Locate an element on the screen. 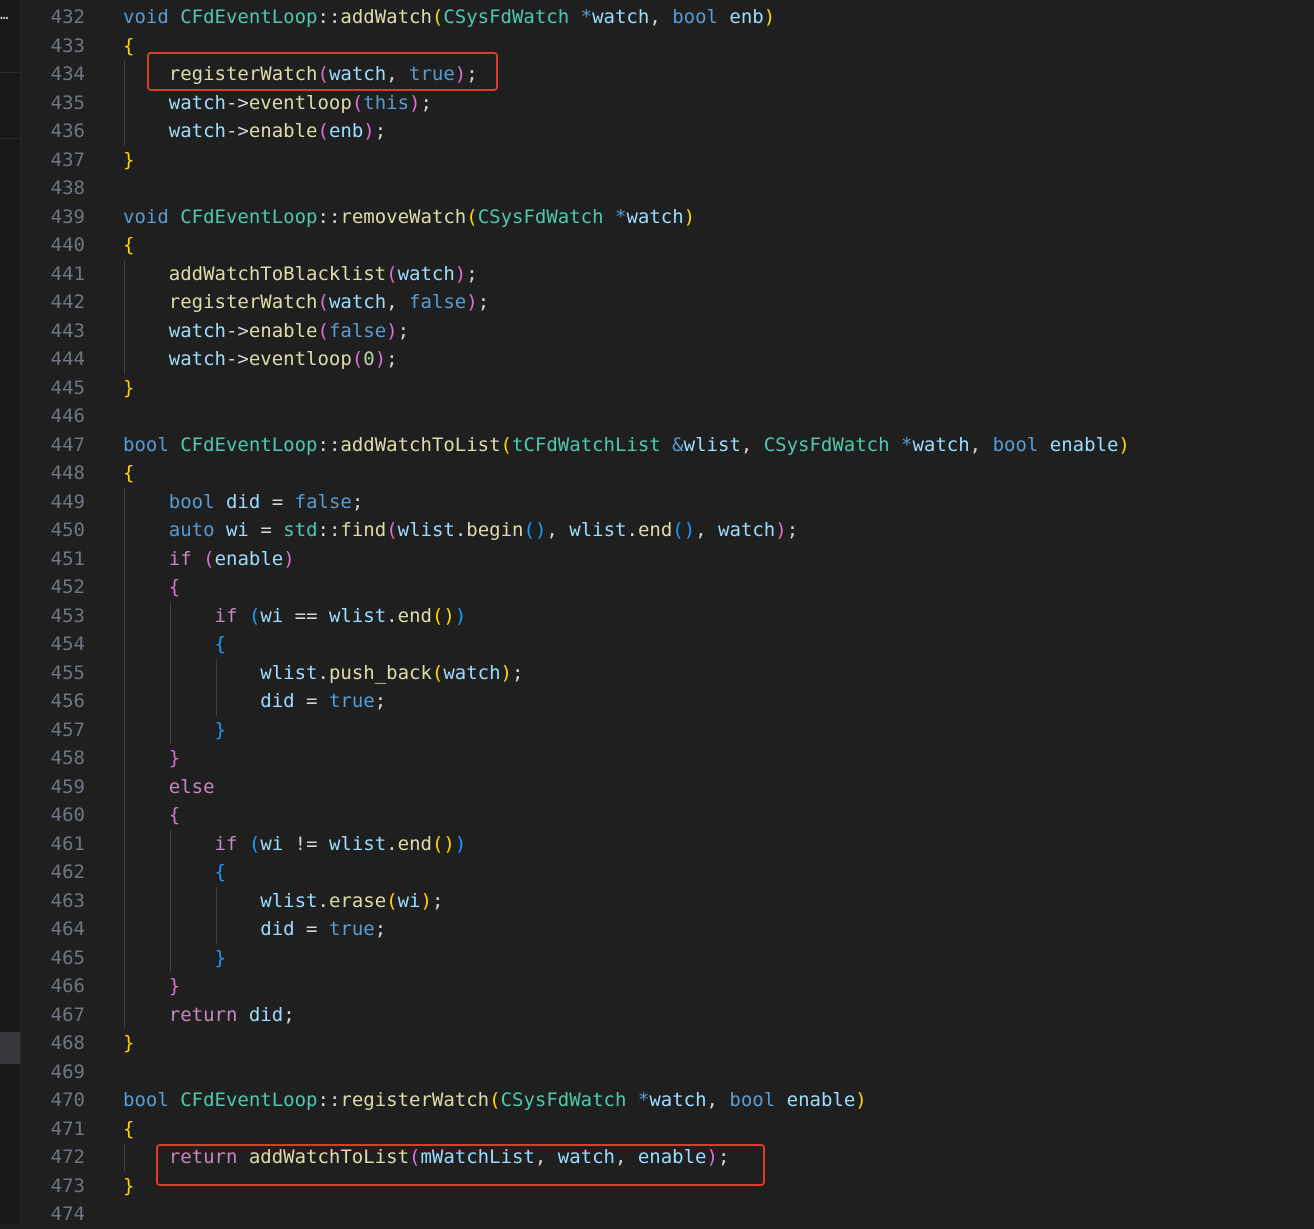 The width and height of the screenshot is (1314, 1229). code-line: watch->eventloop(0); is located at coordinates (260, 359).